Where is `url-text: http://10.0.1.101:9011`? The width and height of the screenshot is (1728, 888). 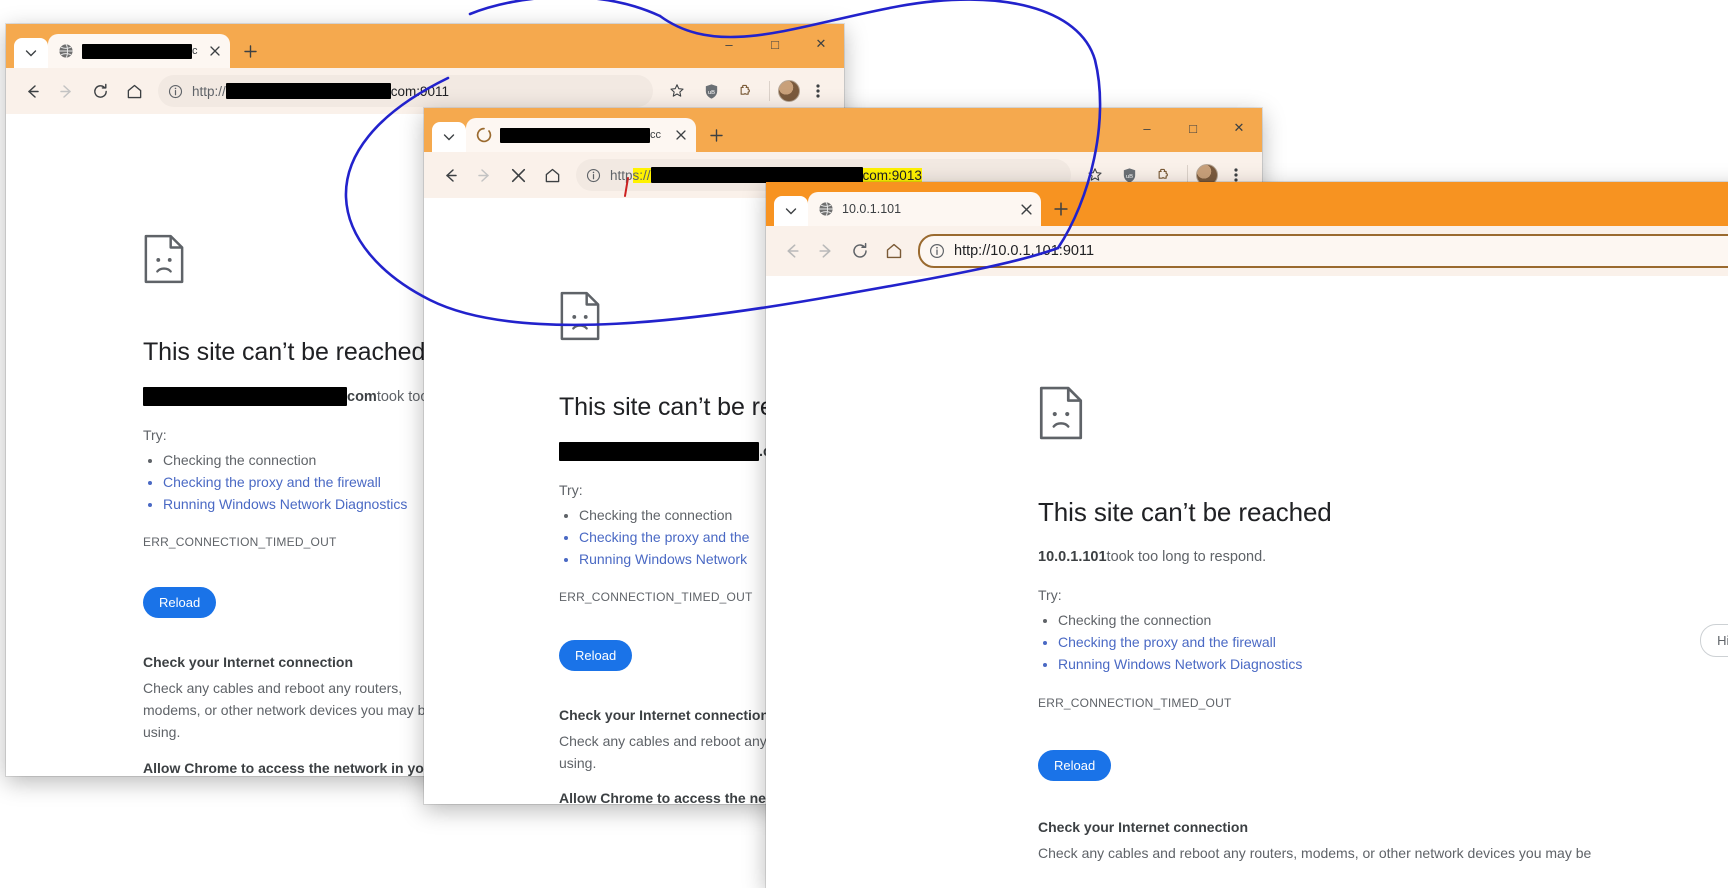
url-text: http://10.0.1.101:9011 is located at coordinates (1024, 251).